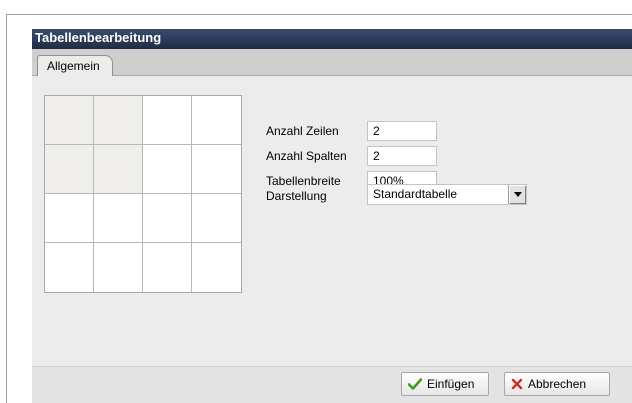 This screenshot has height=403, width=632. I want to click on insert-button: Einfügen, so click(445, 384).